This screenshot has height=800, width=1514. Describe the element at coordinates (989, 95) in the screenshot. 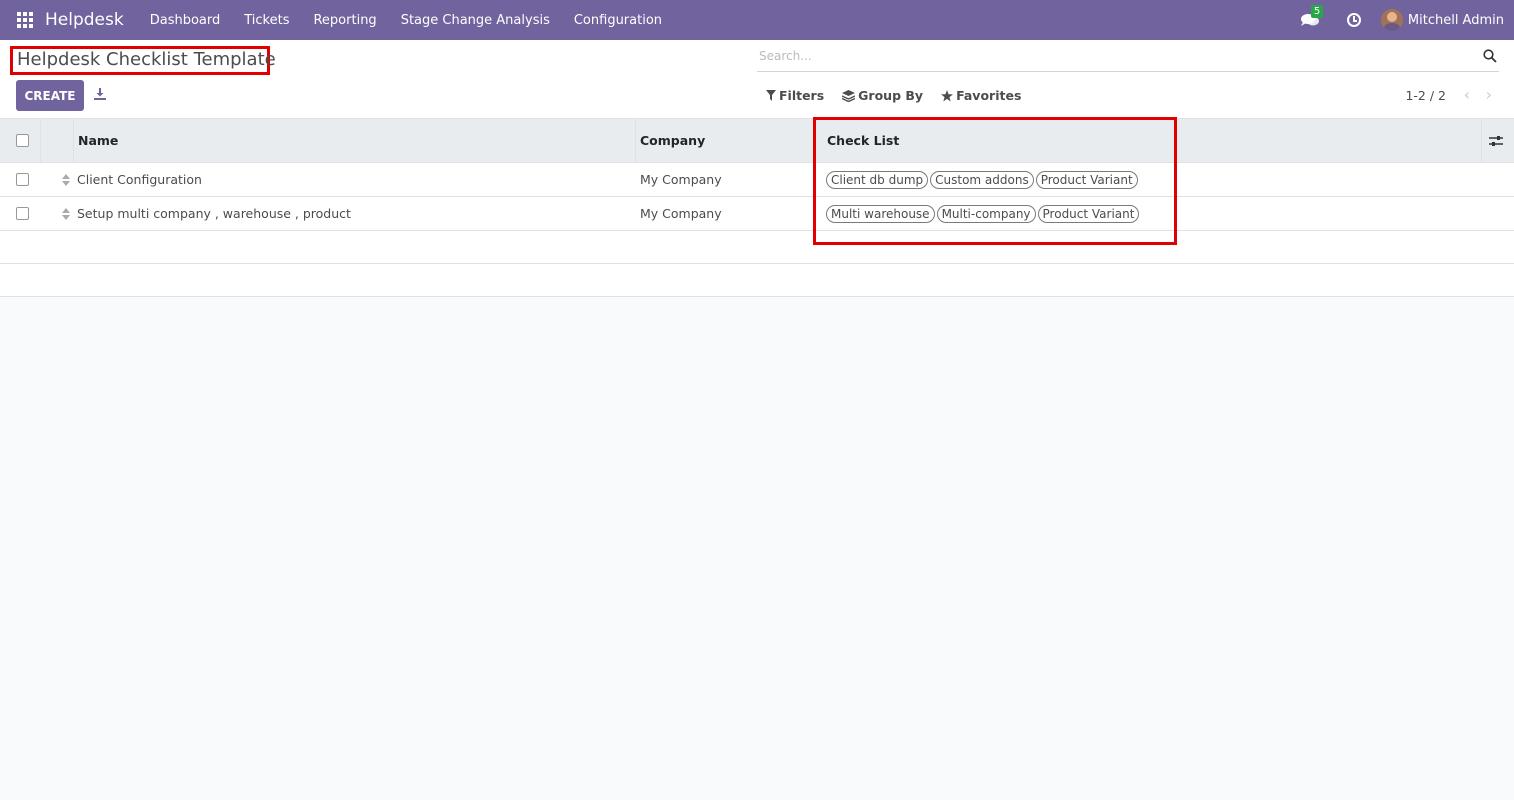

I see `favorites-label: Favorites` at that location.